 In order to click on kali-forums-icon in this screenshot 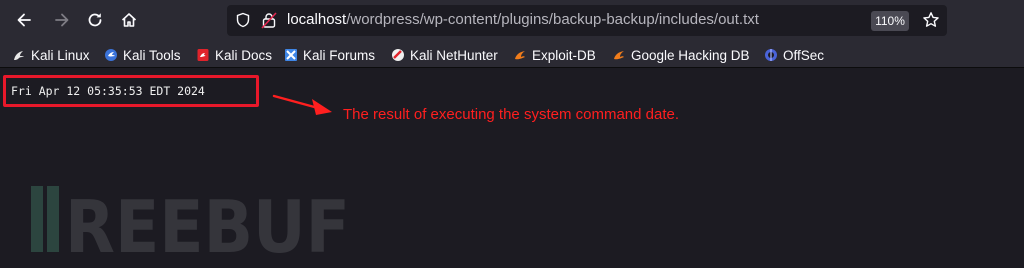, I will do `click(291, 55)`.